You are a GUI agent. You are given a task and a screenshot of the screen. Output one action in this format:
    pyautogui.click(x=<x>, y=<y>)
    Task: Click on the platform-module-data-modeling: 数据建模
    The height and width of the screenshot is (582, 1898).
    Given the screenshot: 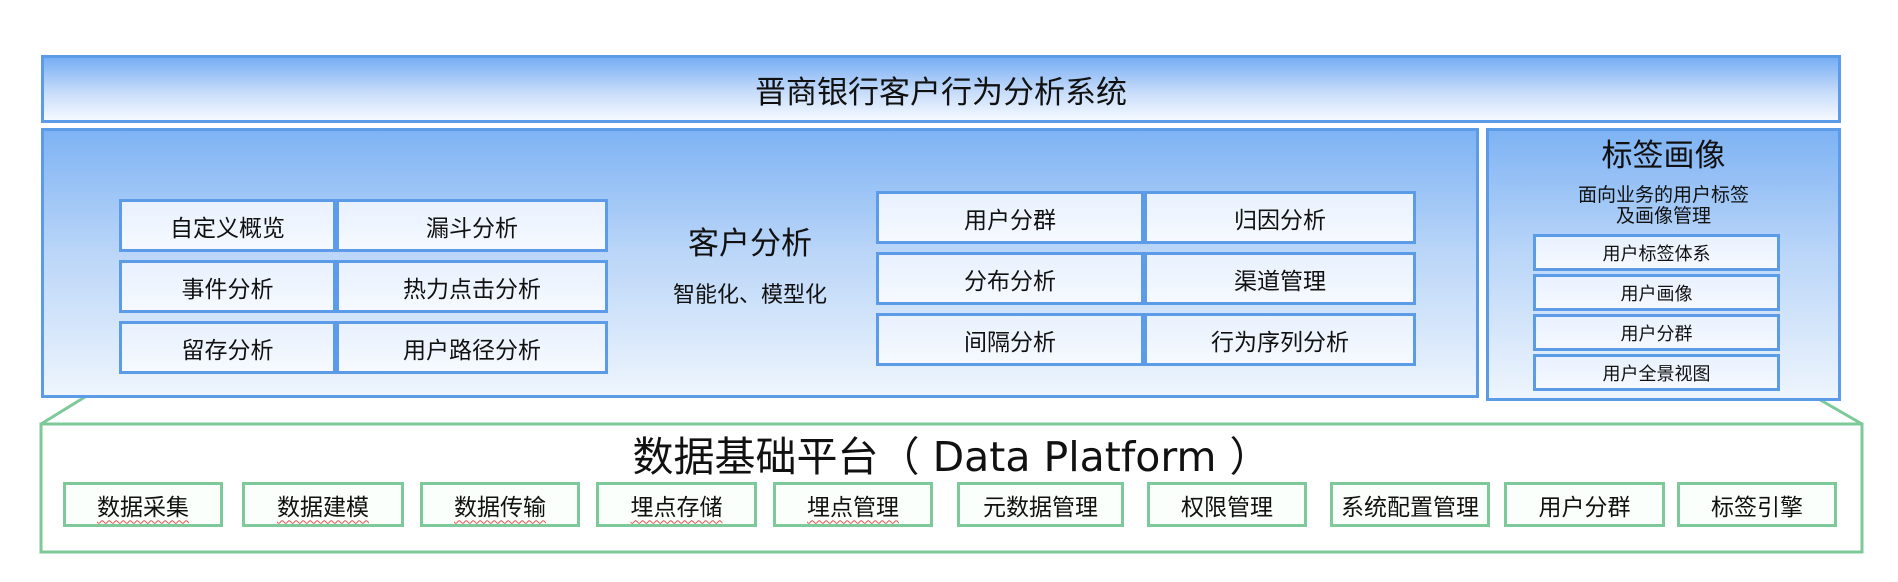 What is the action you would take?
    pyautogui.click(x=323, y=504)
    